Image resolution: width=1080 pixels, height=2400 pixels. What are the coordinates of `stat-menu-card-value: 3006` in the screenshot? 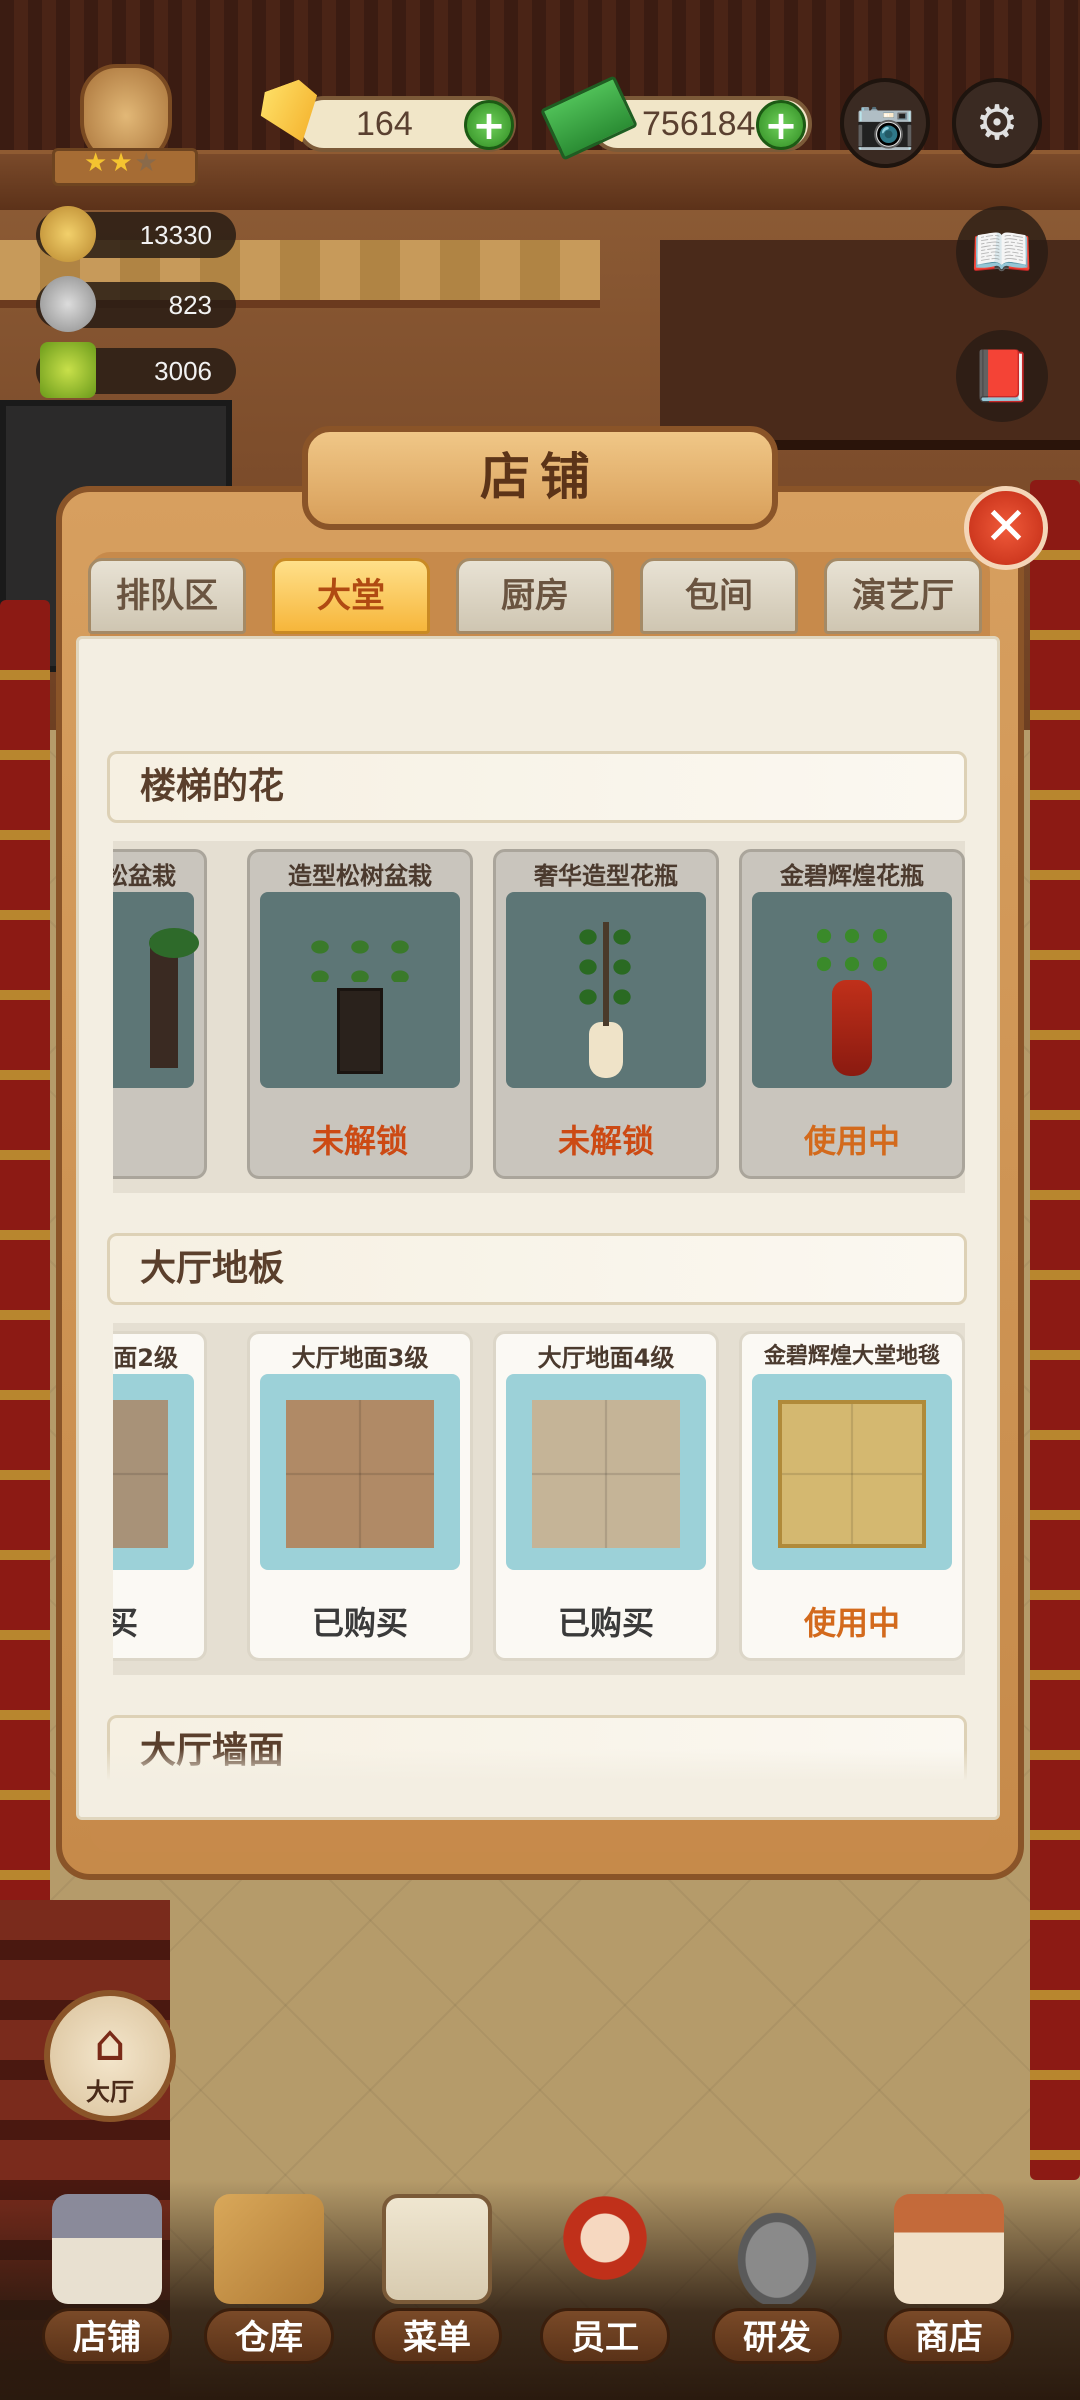 It's located at (183, 371).